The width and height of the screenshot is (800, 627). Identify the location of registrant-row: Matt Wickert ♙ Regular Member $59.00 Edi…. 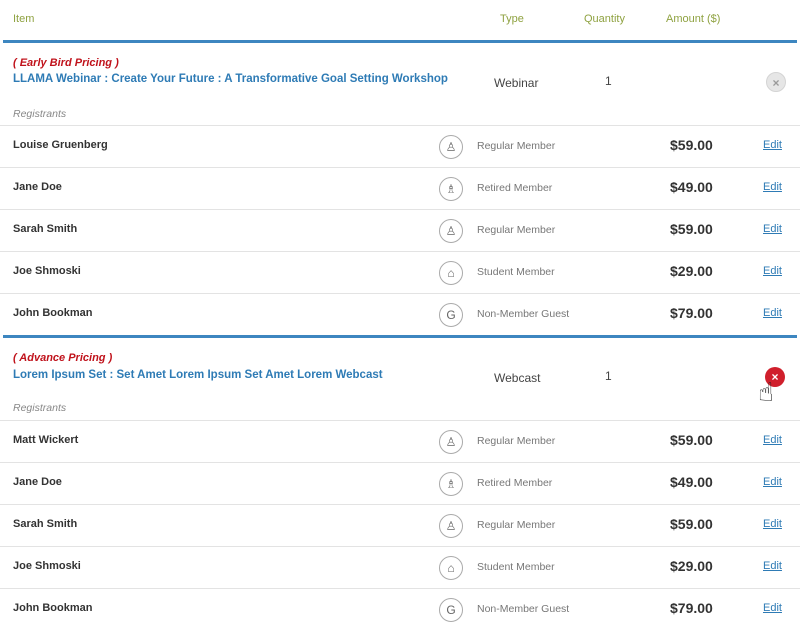
(400, 441).